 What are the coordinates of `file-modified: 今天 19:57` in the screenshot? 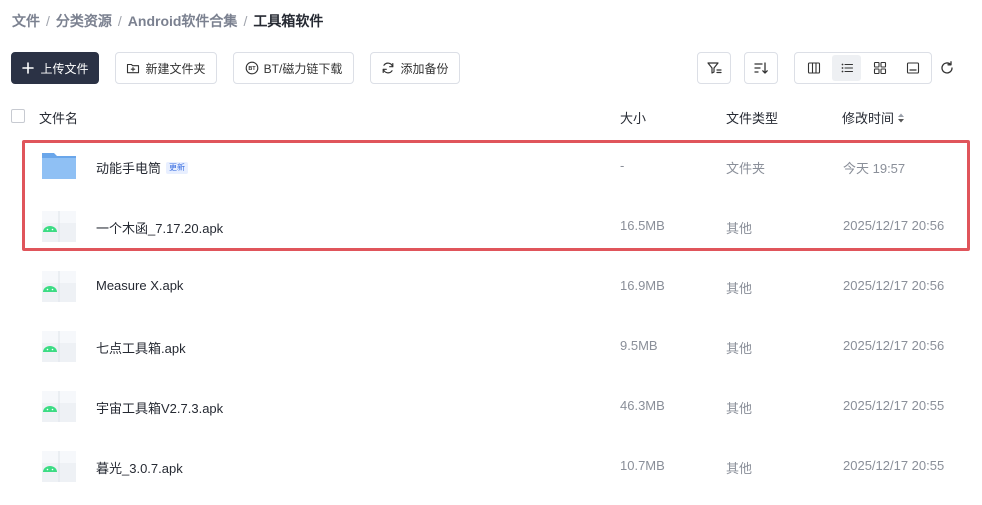 It's located at (874, 168).